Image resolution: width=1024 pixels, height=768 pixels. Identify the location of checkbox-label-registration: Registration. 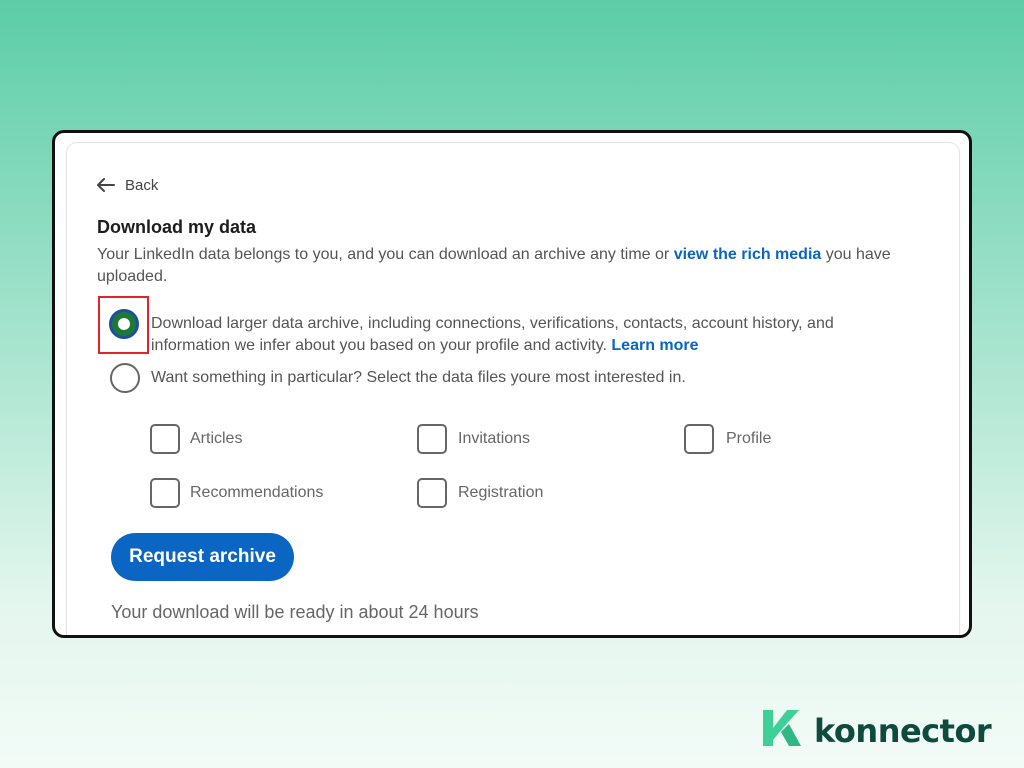
(501, 492).